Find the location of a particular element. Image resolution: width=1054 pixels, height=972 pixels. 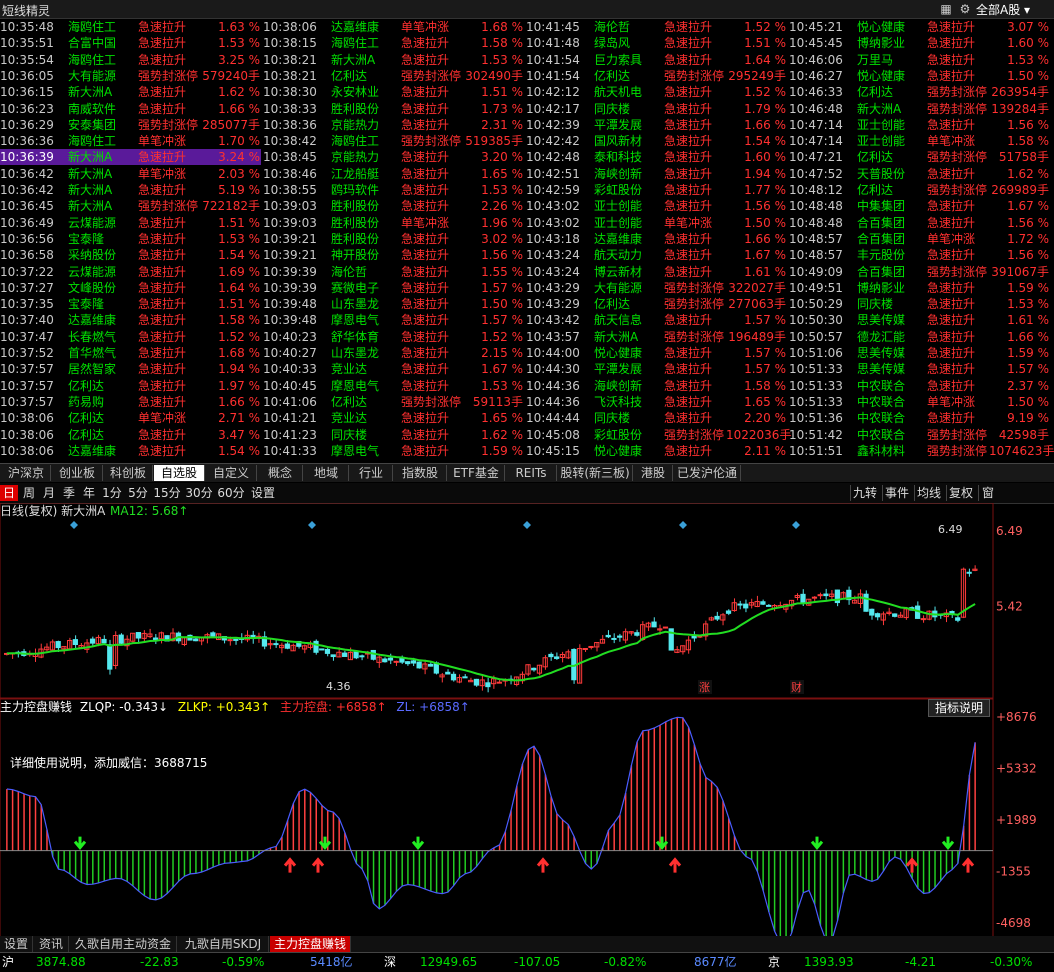

period-0: 日 is located at coordinates (9, 493).